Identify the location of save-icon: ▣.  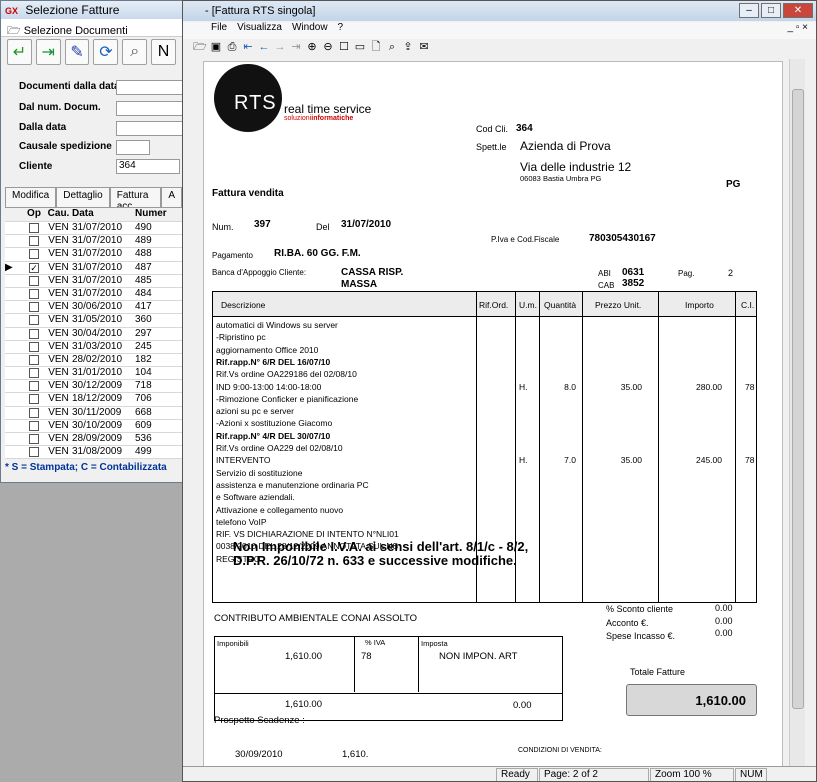
(216, 47).